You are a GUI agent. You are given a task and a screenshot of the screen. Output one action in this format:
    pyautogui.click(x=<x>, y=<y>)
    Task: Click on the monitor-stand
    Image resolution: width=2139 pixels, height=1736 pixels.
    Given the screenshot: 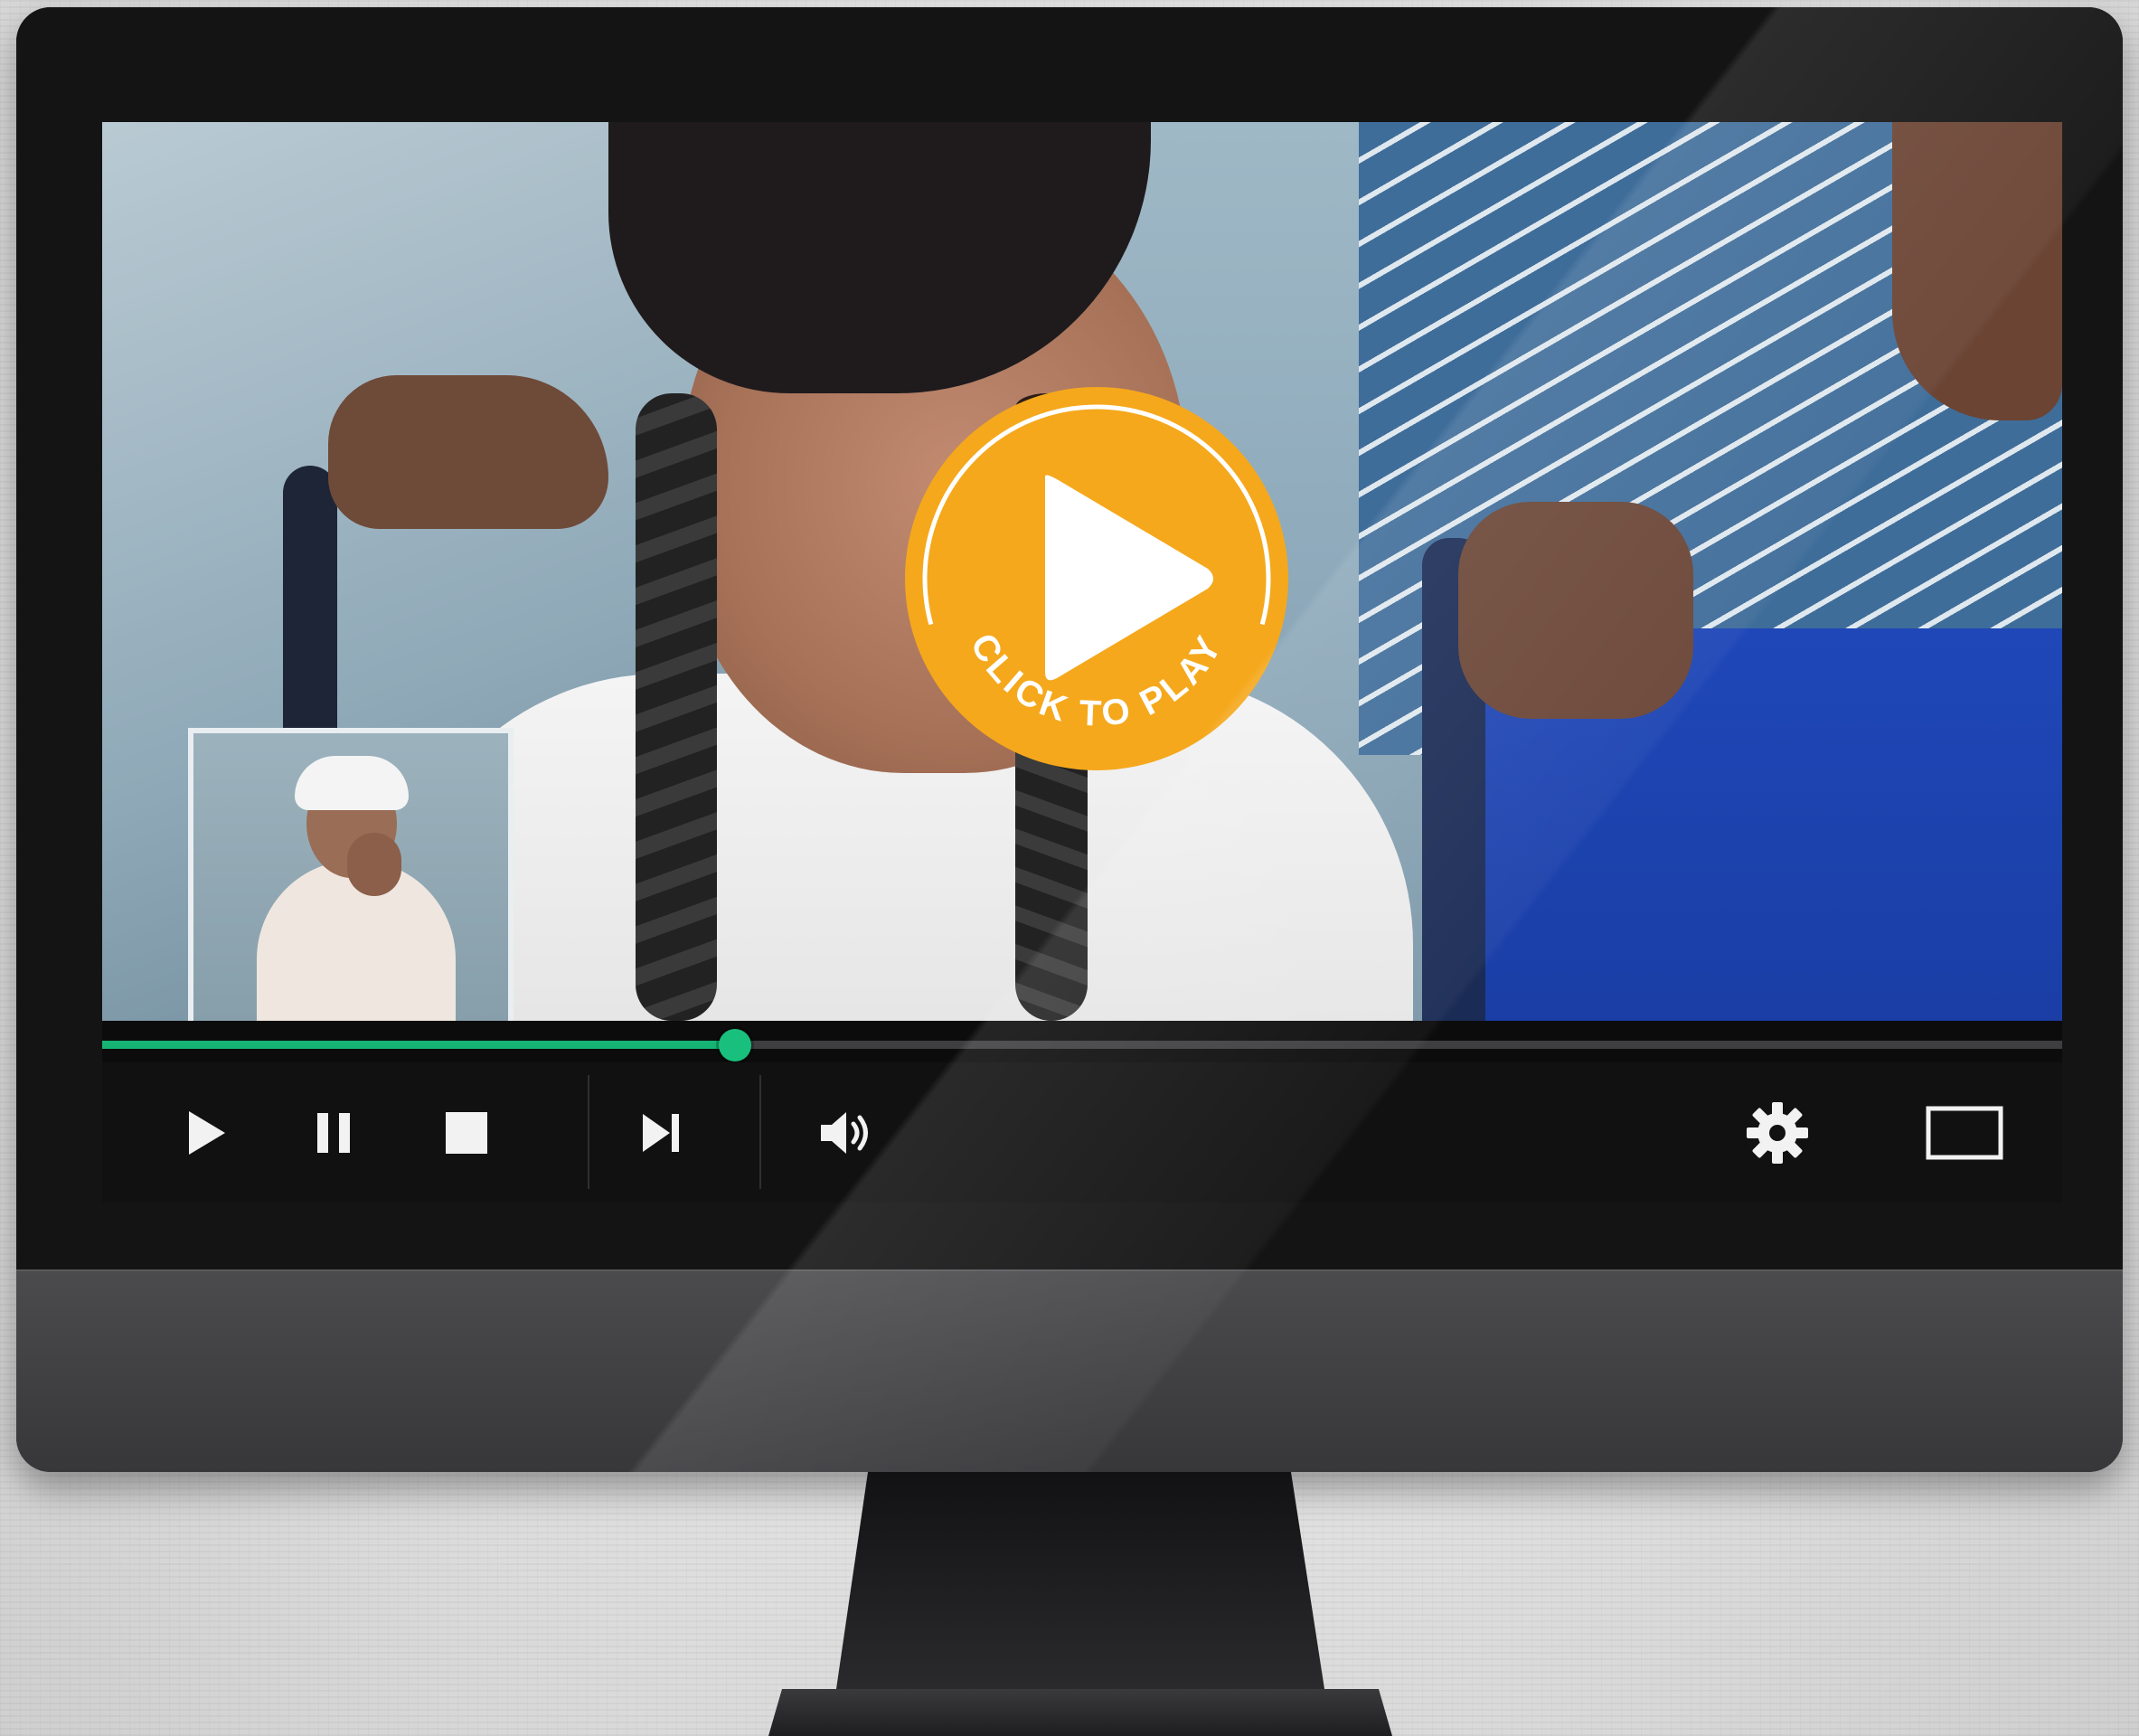 What is the action you would take?
    pyautogui.click(x=1080, y=1604)
    